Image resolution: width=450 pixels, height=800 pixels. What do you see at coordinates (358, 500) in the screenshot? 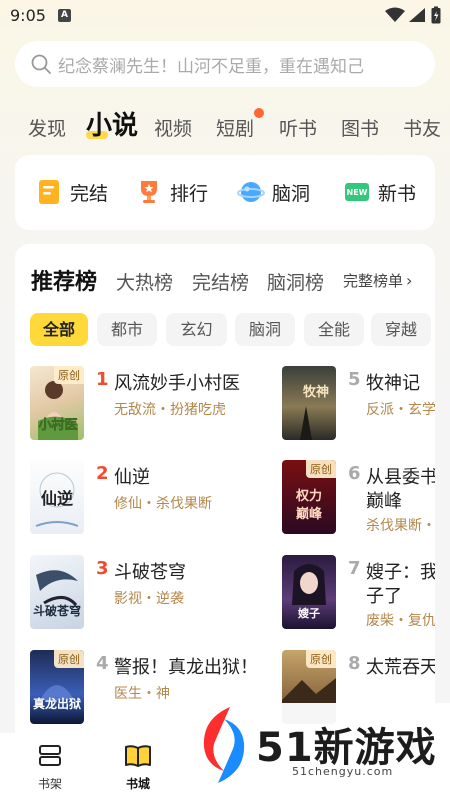
I see `book-item: 权力 巅峰 原创 6 从县委书 巅峰 杀伐果断・` at bounding box center [358, 500].